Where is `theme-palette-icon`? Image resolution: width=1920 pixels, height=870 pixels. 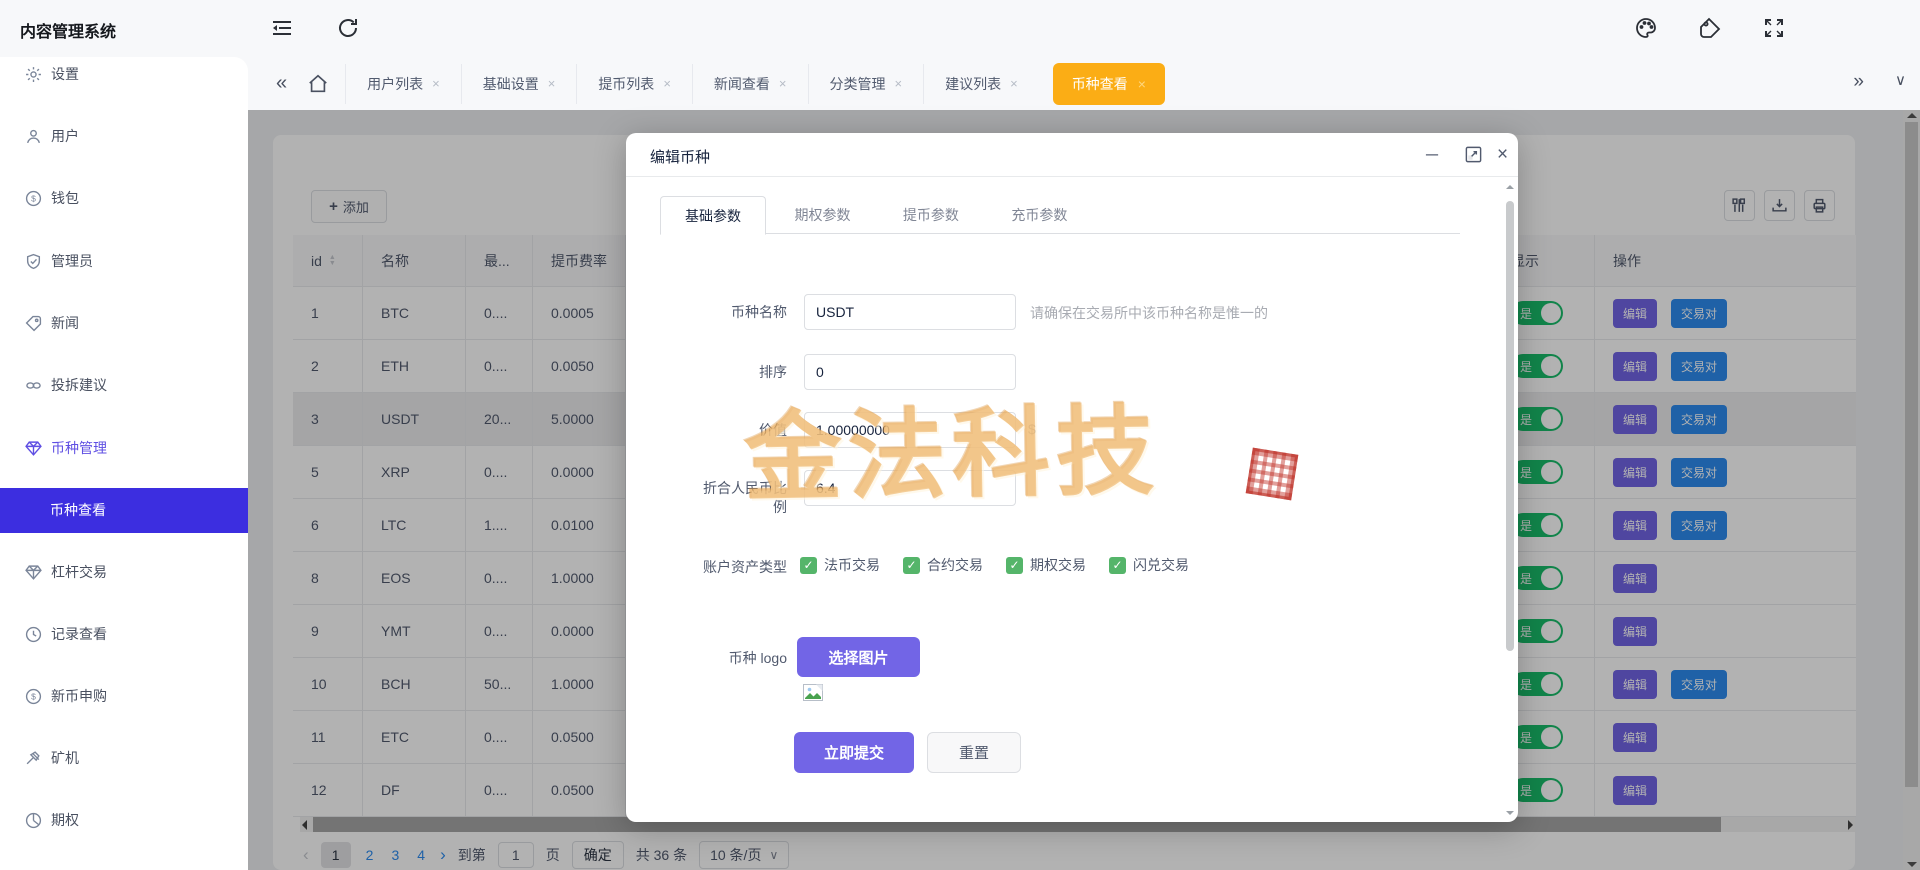 theme-palette-icon is located at coordinates (1646, 28).